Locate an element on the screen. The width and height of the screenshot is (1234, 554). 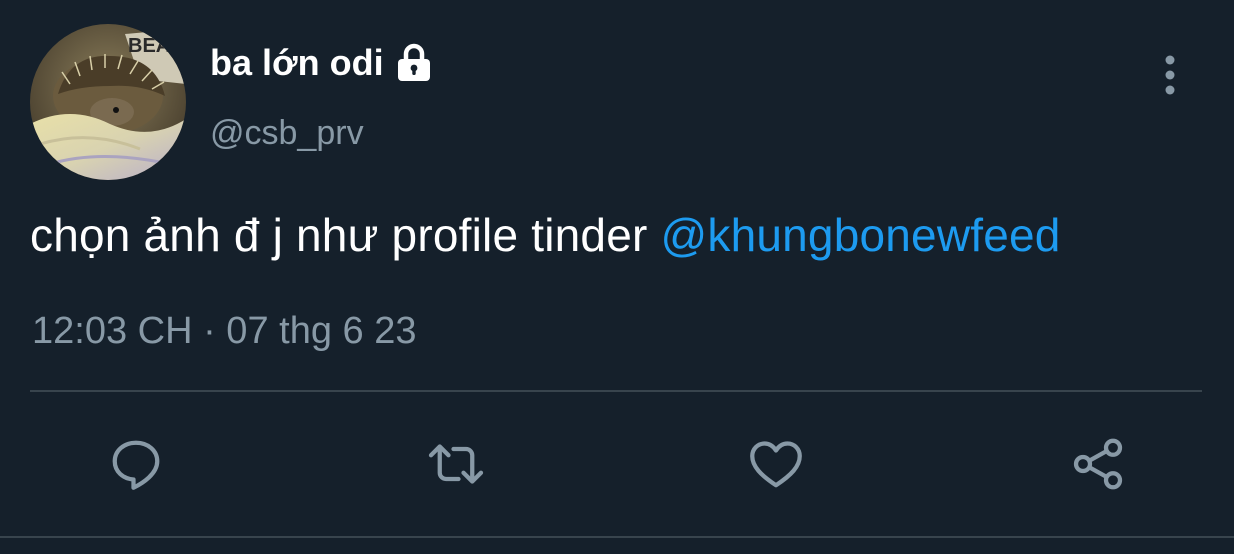
display-name-row: ba lớn odi is located at coordinates (320, 63).